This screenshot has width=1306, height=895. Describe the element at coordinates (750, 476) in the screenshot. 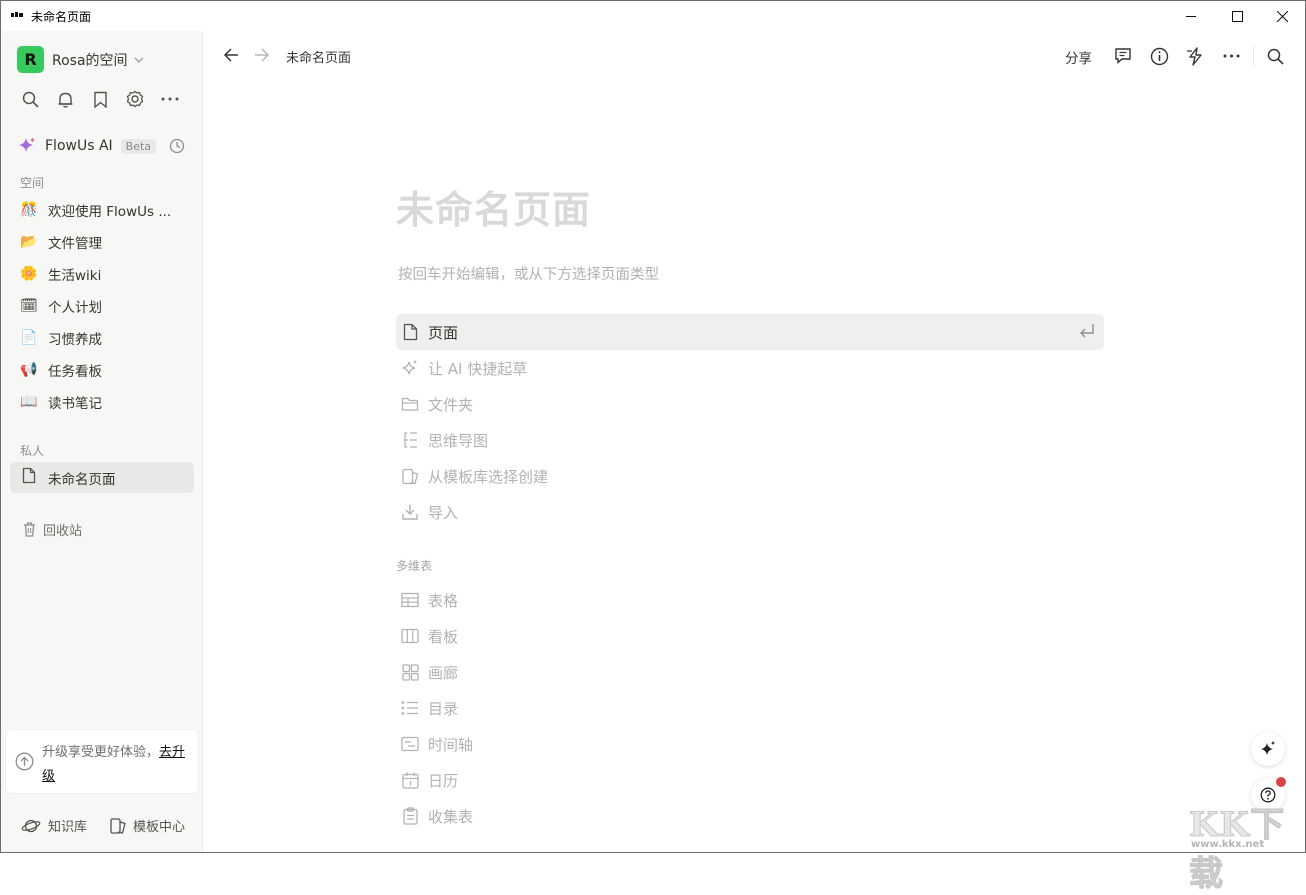

I see `option-from-template: 从模板库选择创建` at that location.